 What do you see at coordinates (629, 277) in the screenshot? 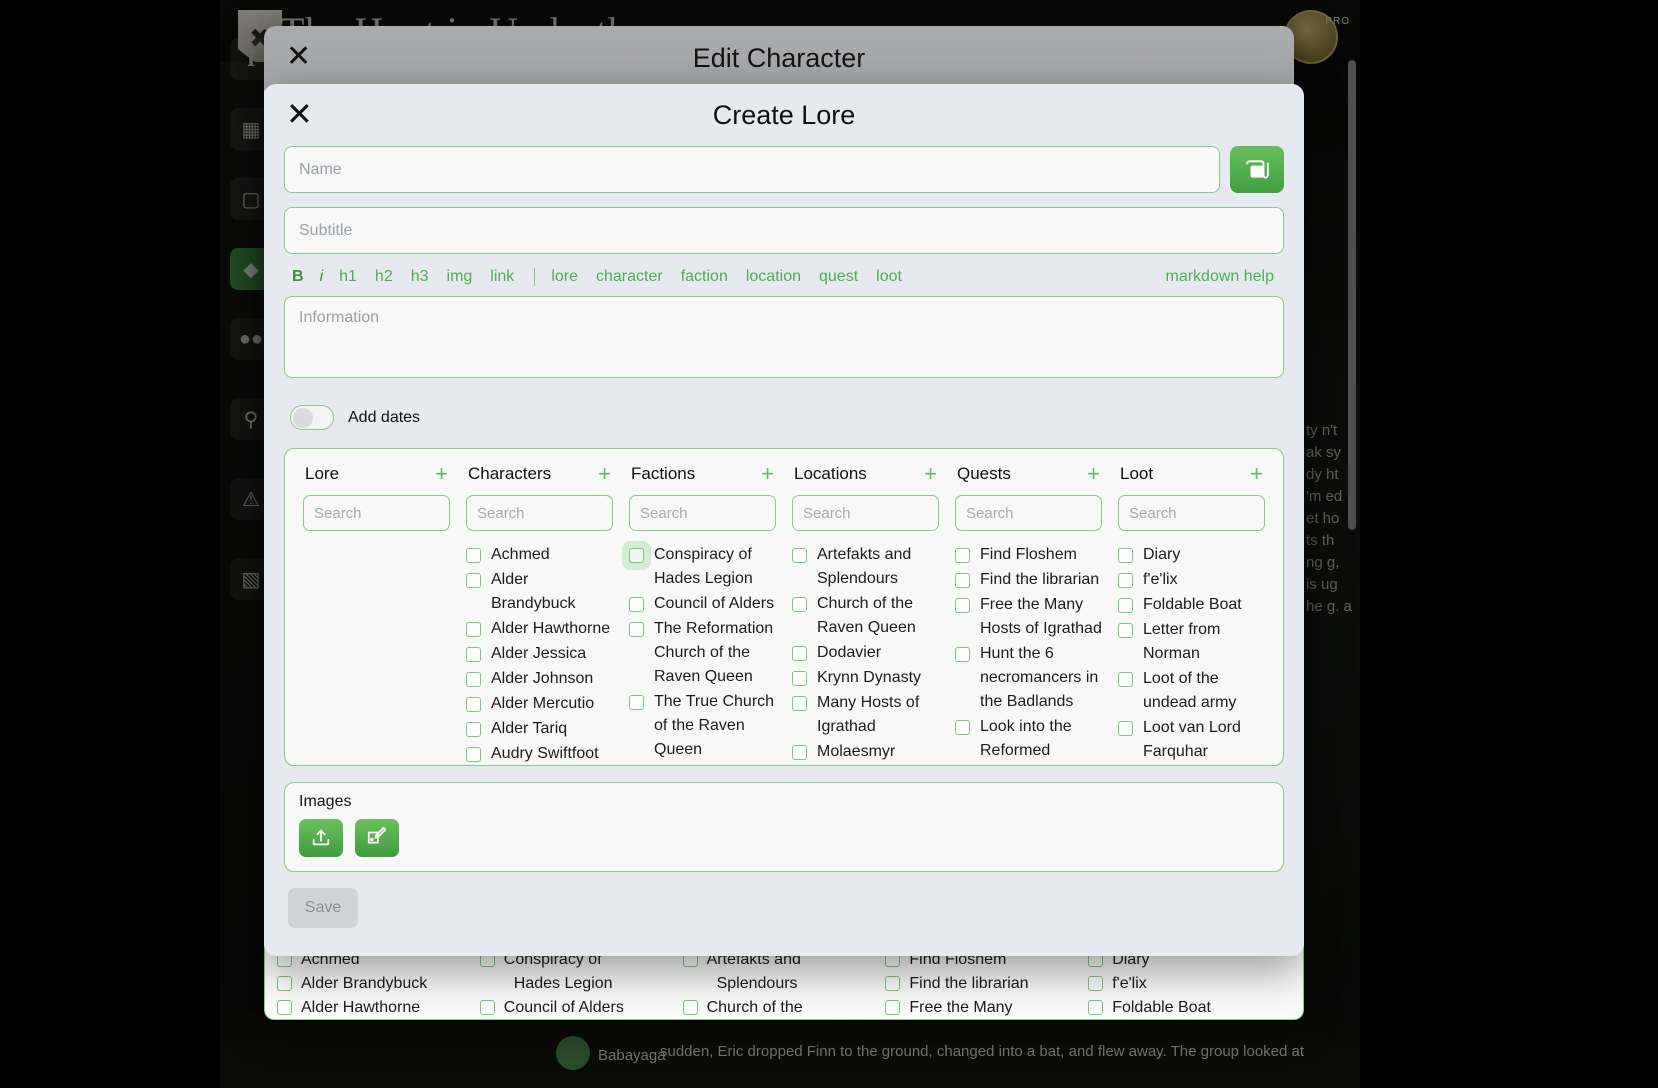
I see `markdown-character-button: character` at bounding box center [629, 277].